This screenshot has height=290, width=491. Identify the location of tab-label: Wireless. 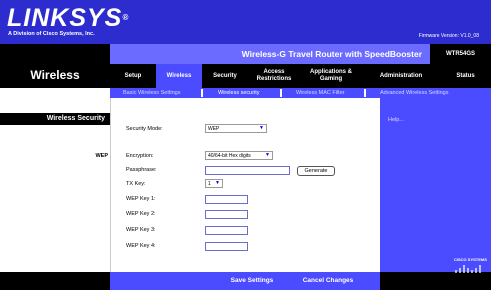
(179, 75).